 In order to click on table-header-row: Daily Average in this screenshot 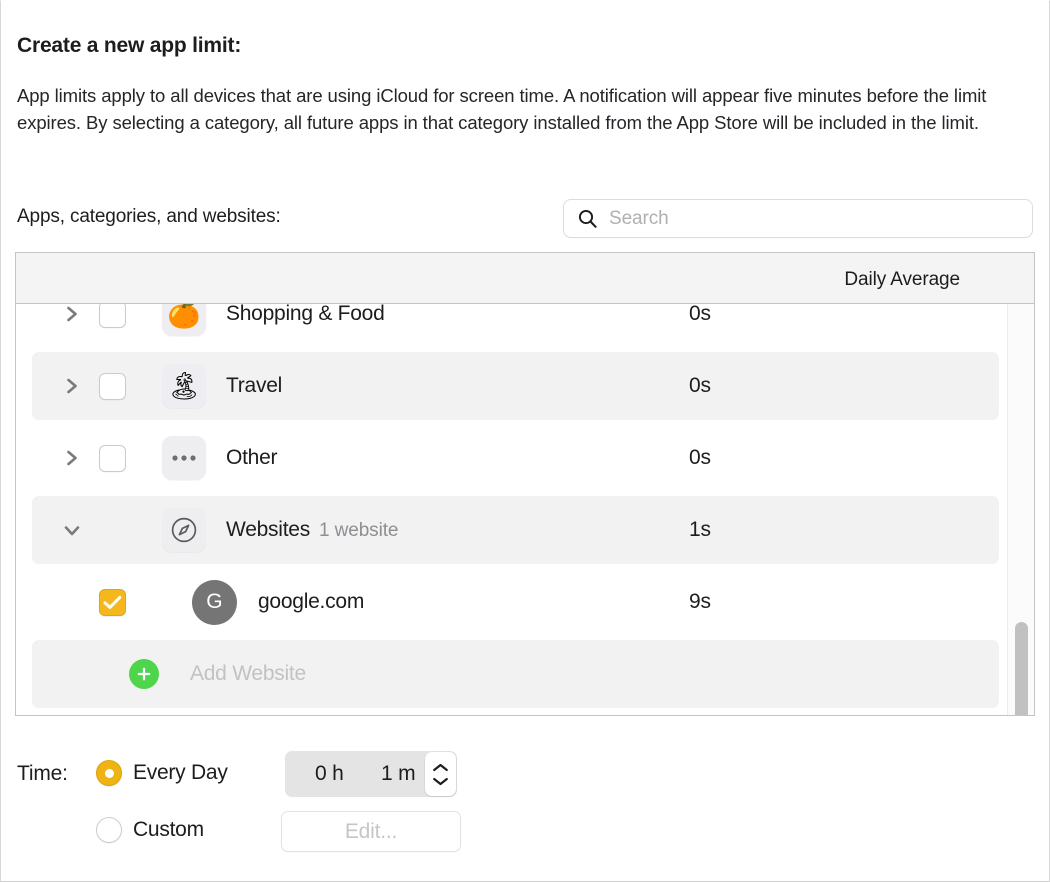, I will do `click(525, 278)`.